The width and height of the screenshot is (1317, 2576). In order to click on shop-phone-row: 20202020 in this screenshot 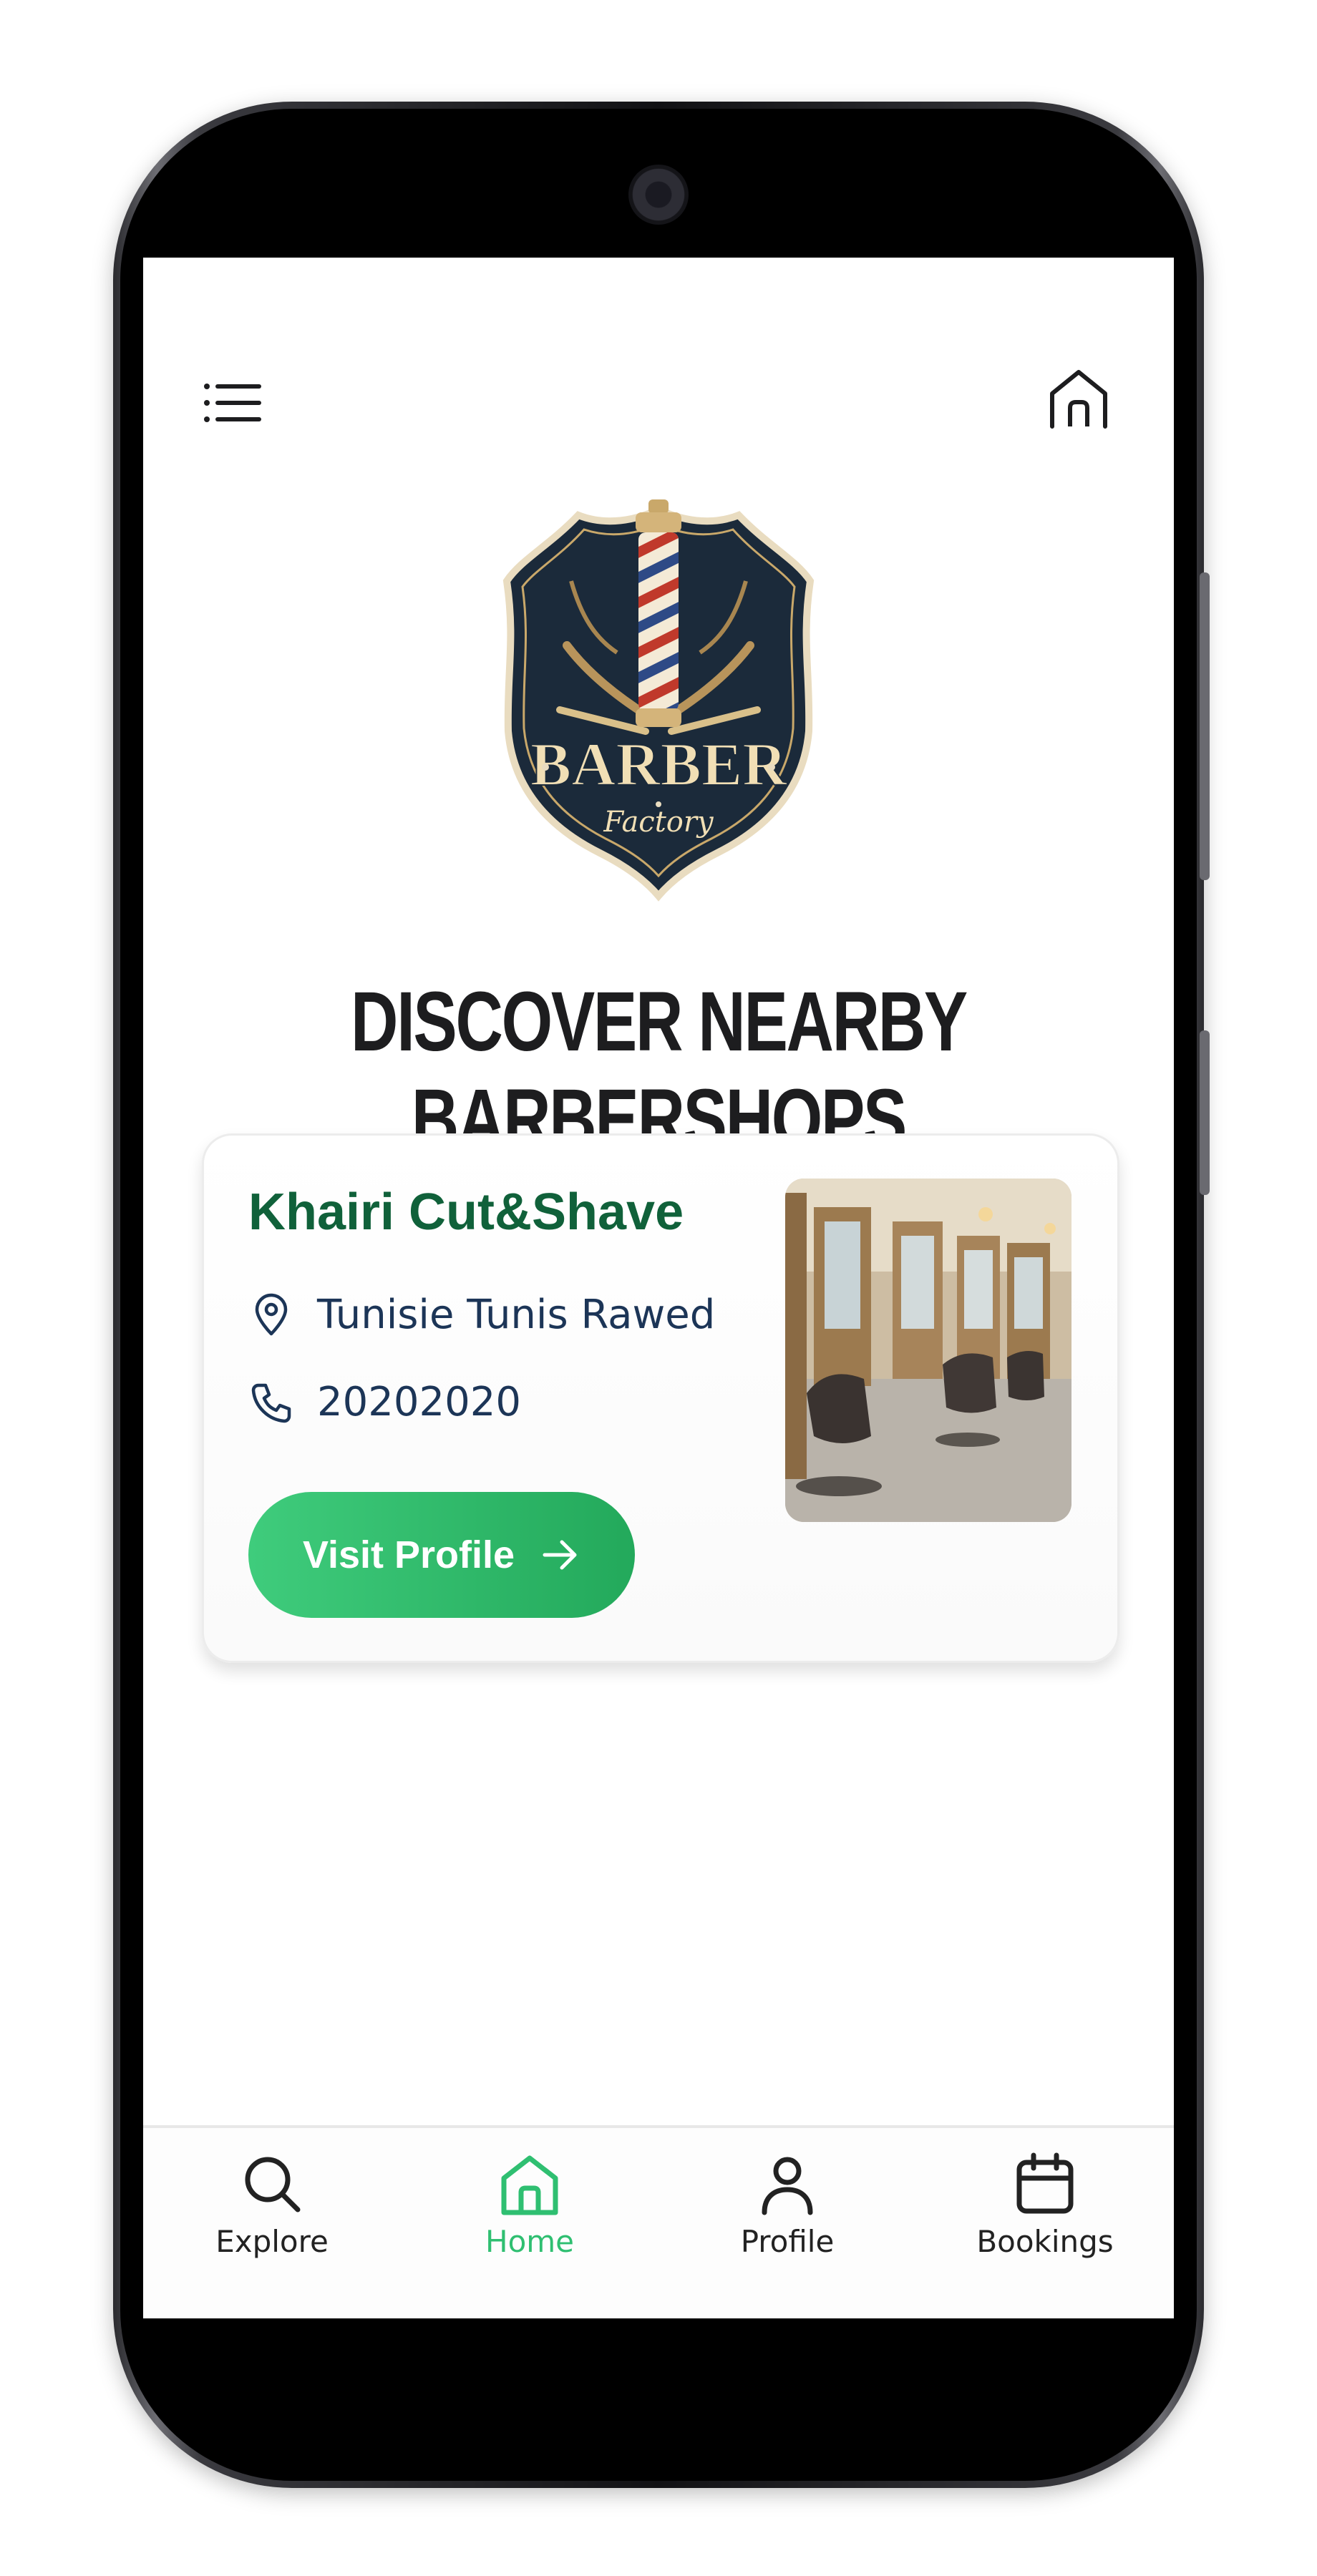, I will do `click(384, 1402)`.